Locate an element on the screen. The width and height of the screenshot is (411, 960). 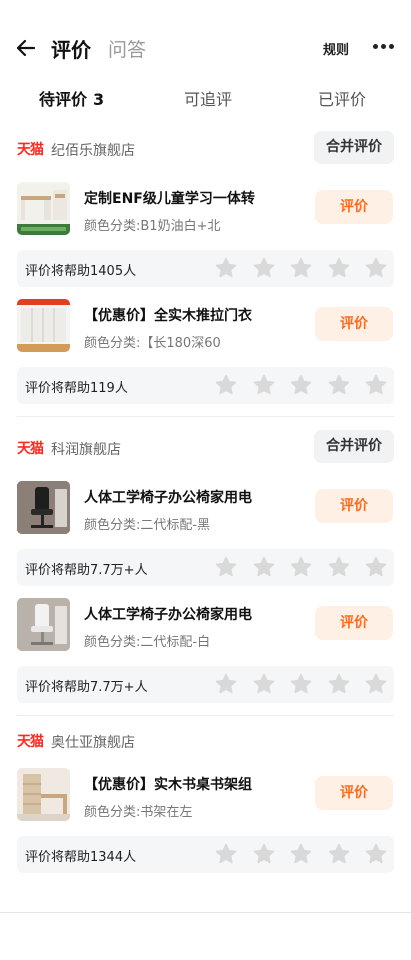
product-title: 【优惠价】实木书桌书架组 is located at coordinates (194, 784).